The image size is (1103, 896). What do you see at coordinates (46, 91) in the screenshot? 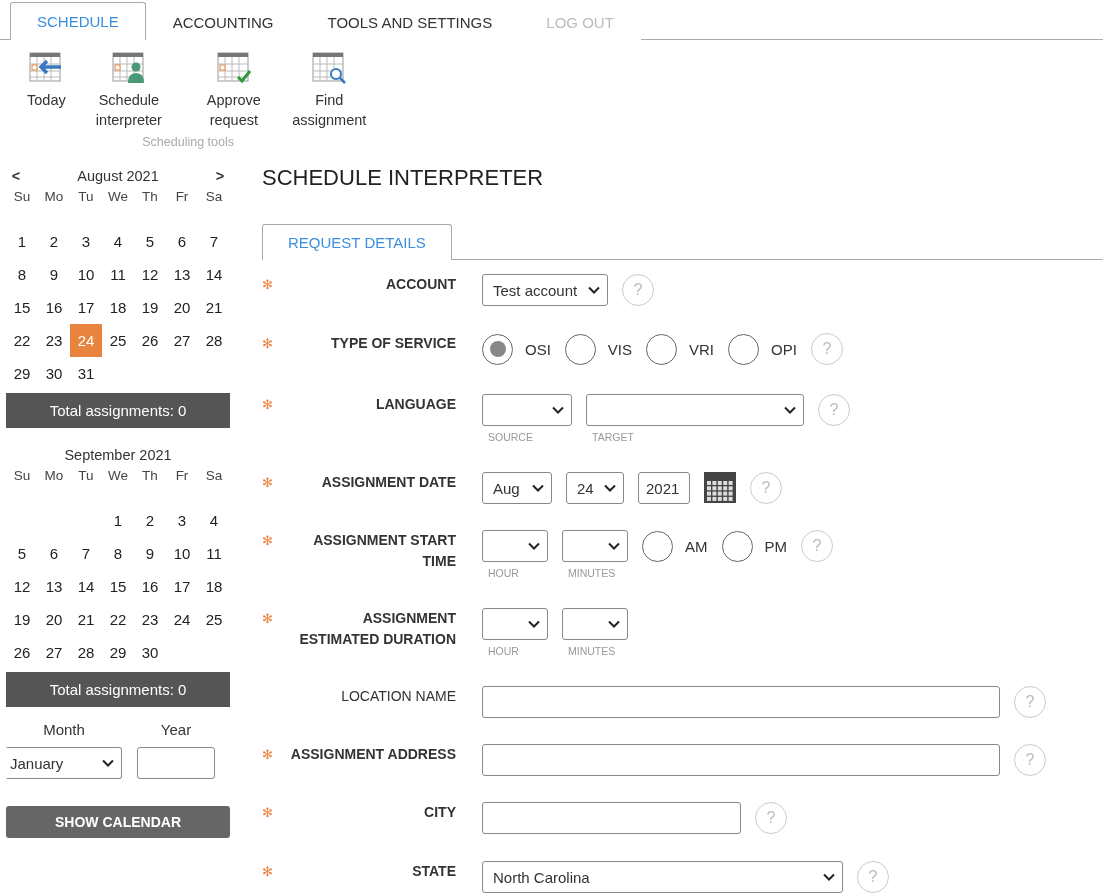
I see `toolbar-button: Today` at bounding box center [46, 91].